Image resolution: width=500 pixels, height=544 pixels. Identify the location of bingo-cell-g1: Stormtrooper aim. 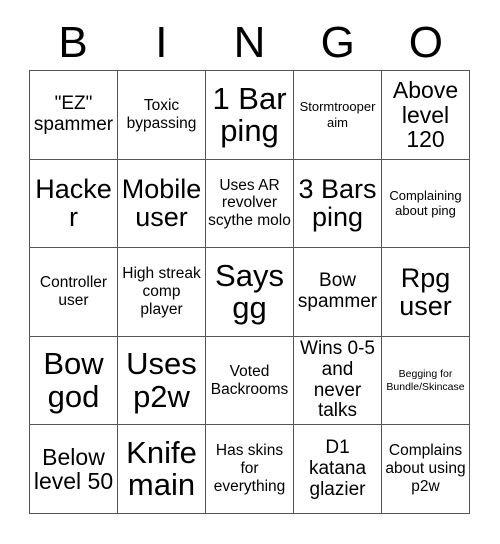
(338, 115).